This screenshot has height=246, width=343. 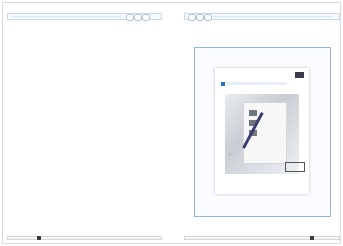 I want to click on selection-box, so click(x=295, y=167).